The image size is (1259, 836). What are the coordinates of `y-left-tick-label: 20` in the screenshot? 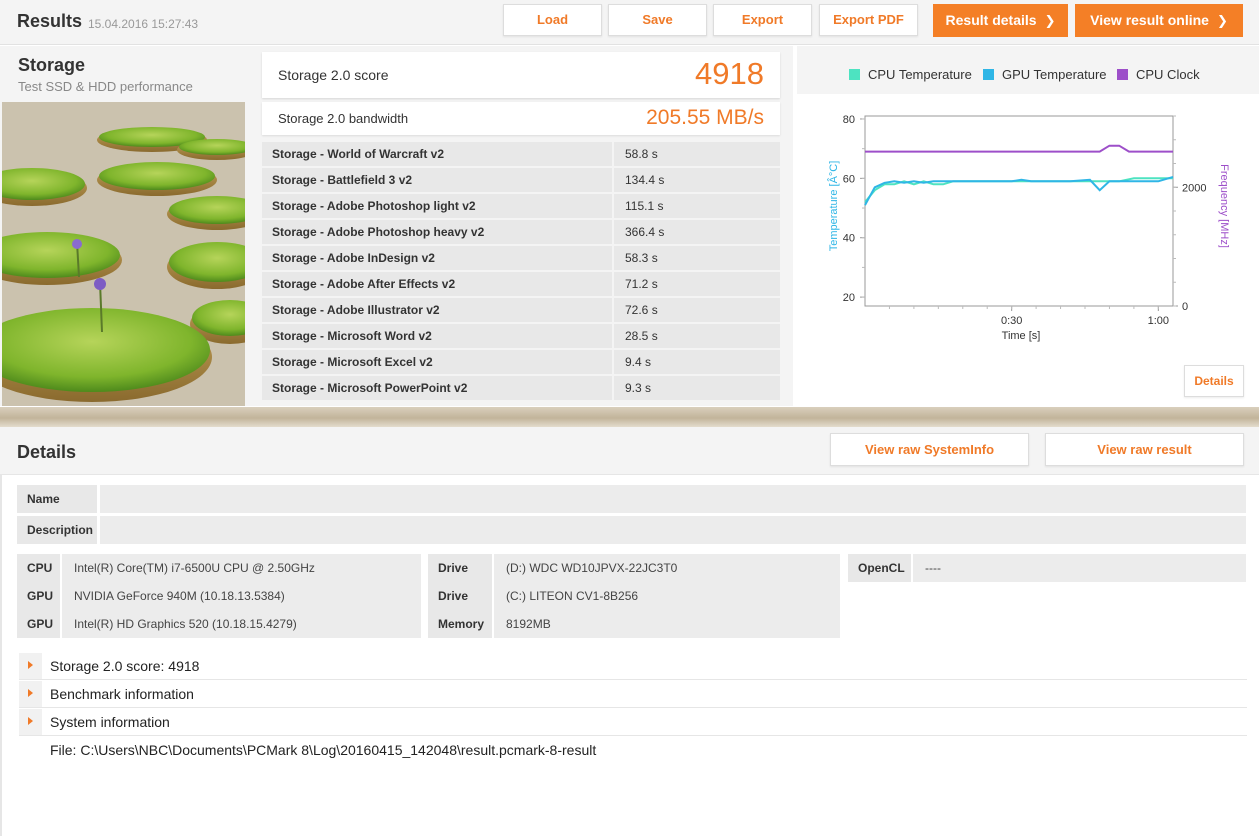 It's located at (849, 298).